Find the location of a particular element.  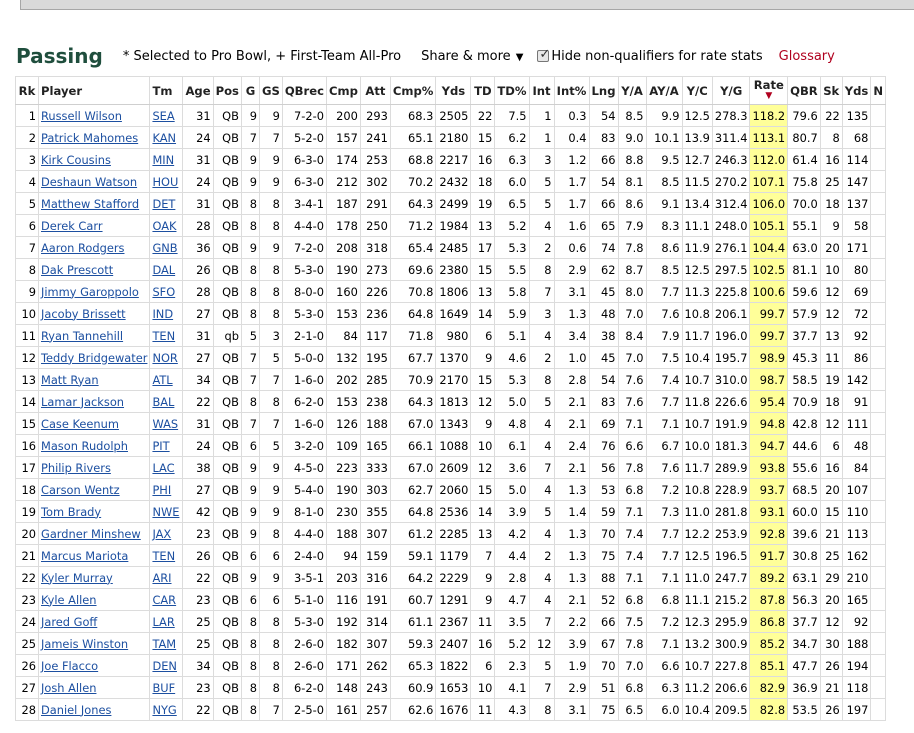

column-header-lng: Lng is located at coordinates (603, 90).